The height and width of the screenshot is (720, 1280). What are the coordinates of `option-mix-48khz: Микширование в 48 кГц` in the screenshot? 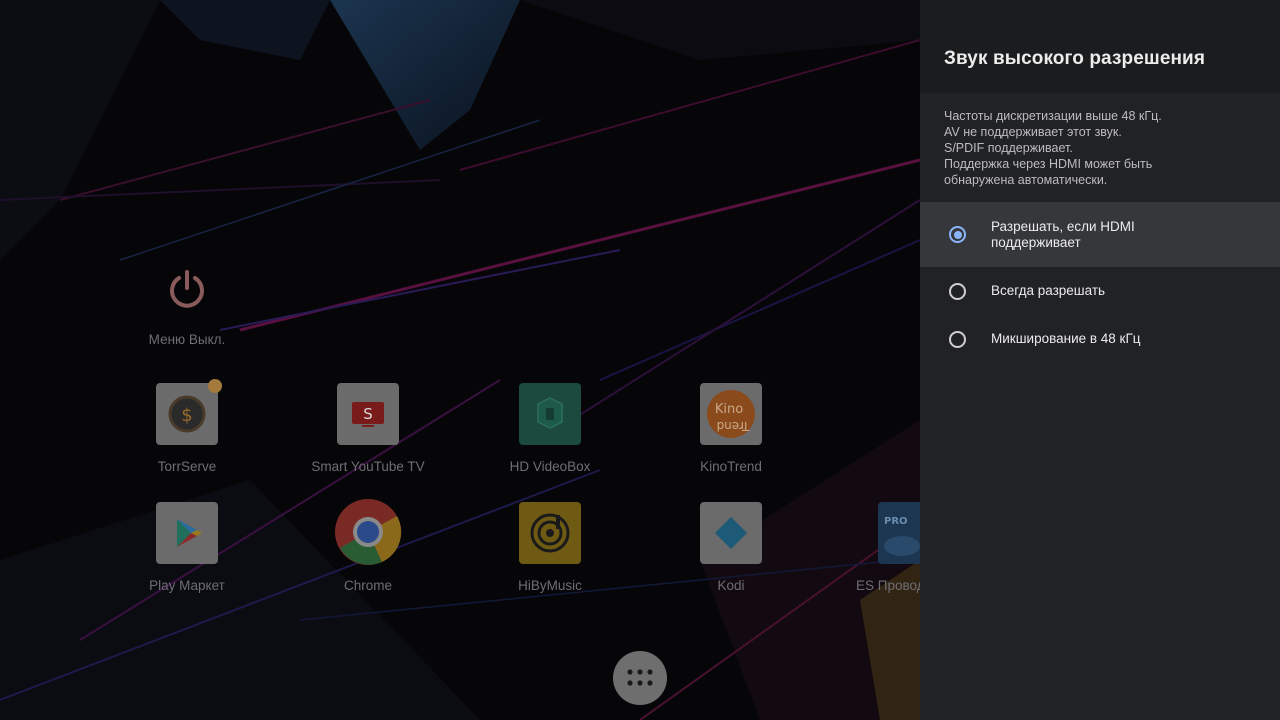 It's located at (1100, 339).